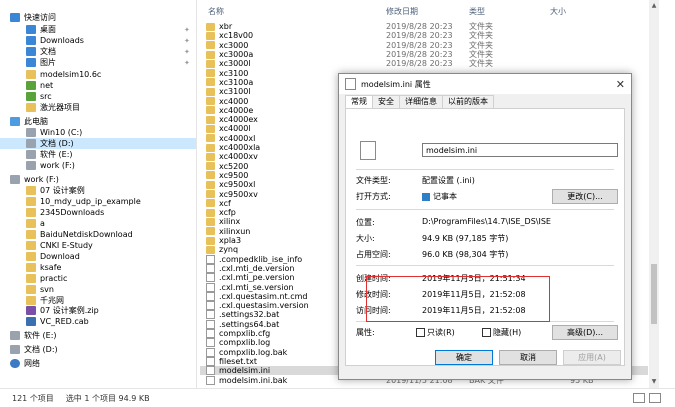  Describe the element at coordinates (98, 40) in the screenshot. I see `nav-item: Downloads` at that location.